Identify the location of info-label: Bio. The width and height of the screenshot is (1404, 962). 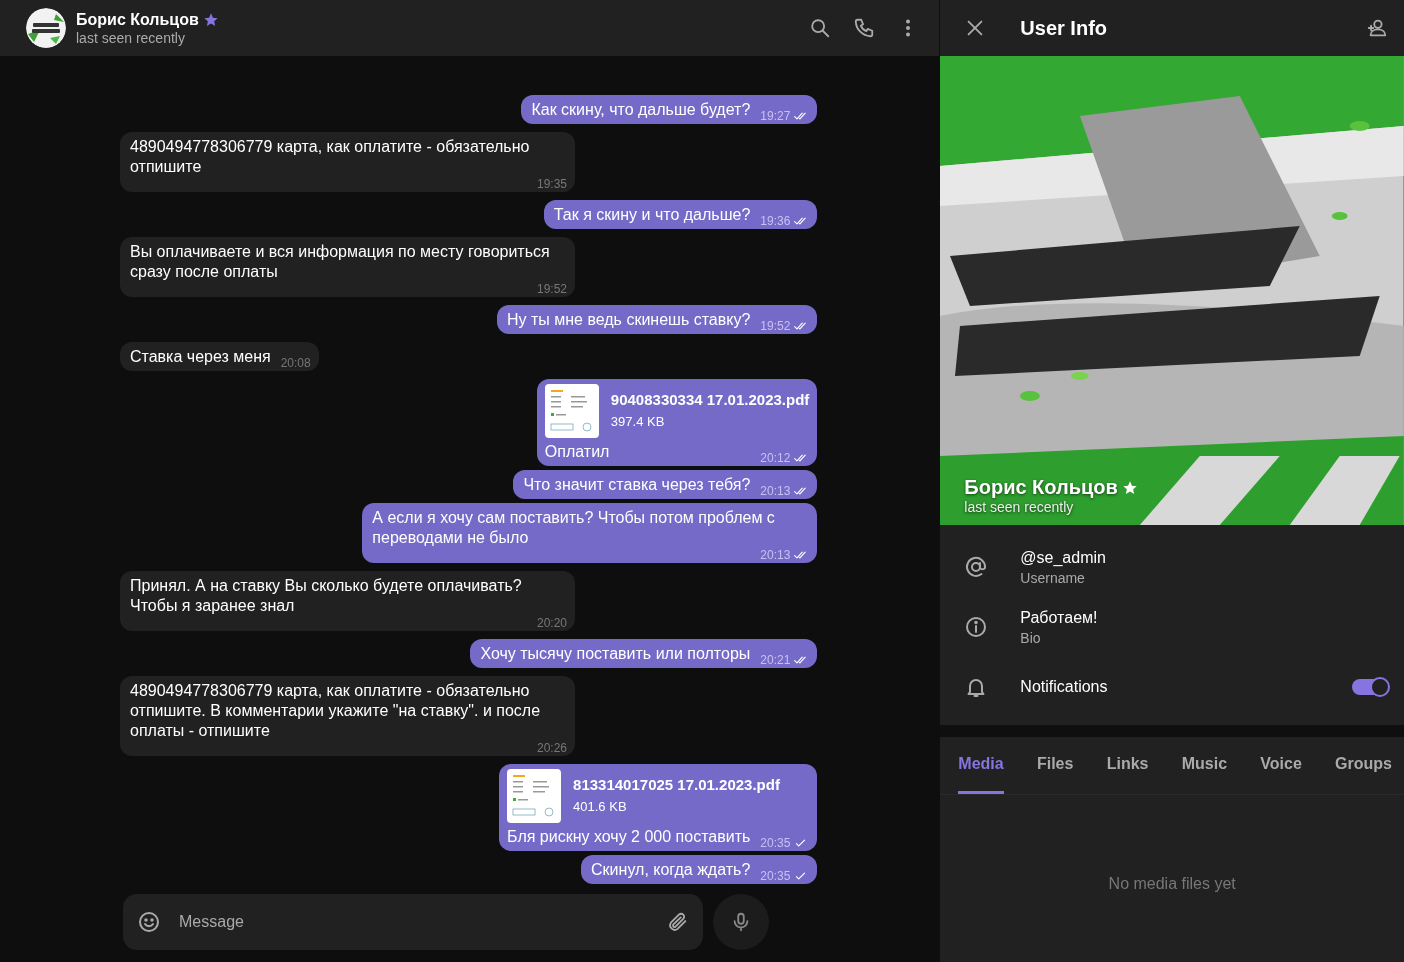
(1031, 637).